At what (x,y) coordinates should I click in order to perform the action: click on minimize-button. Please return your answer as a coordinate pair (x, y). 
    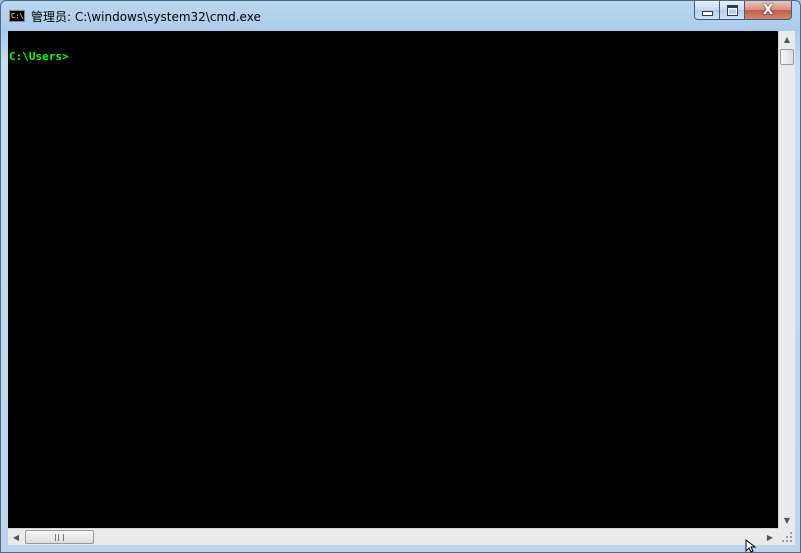
    Looking at the image, I should click on (707, 10).